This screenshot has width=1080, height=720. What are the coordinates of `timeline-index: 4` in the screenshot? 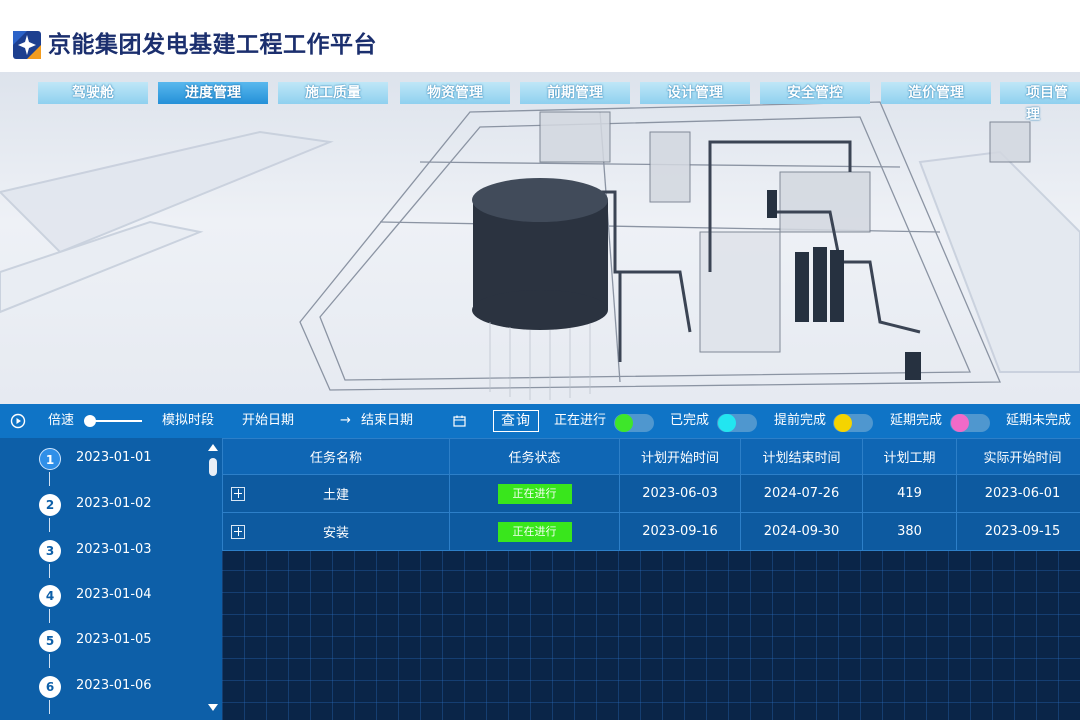 It's located at (50, 596).